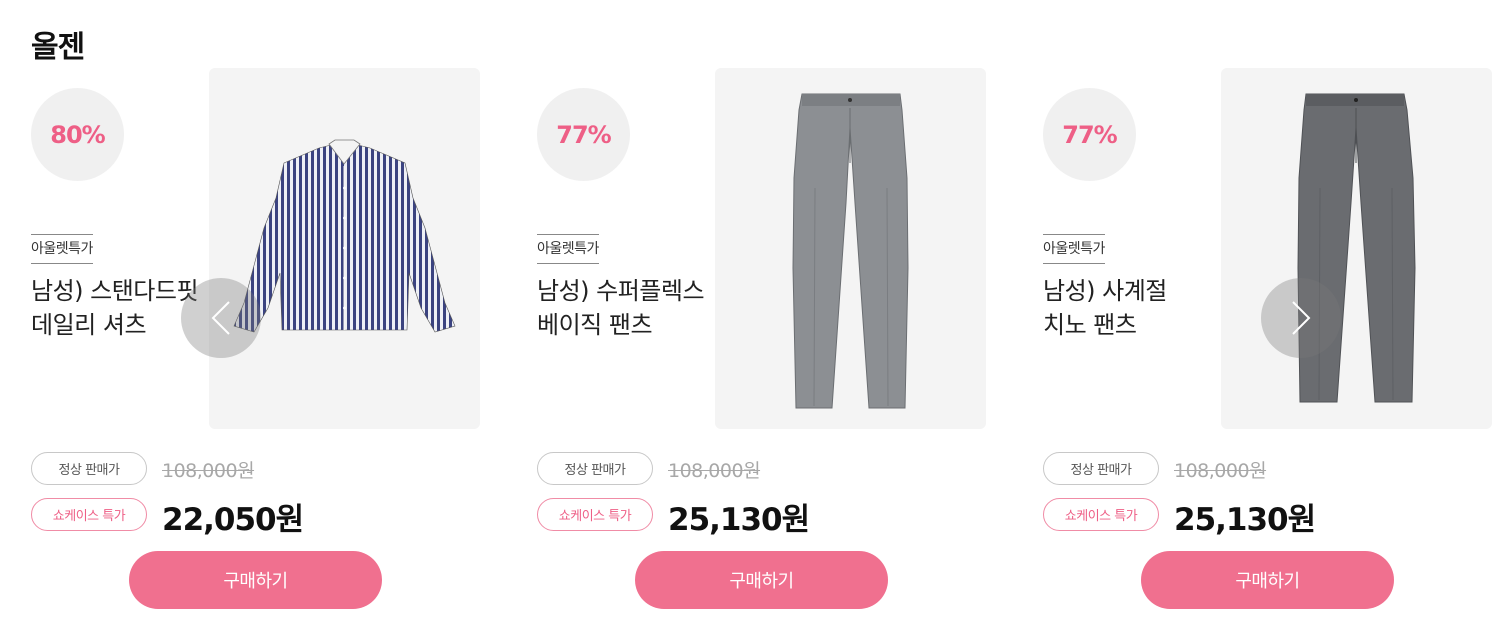 The width and height of the screenshot is (1499, 618). I want to click on product-name: 남성) 수퍼플렉스 베이직 팬츠, so click(657, 308).